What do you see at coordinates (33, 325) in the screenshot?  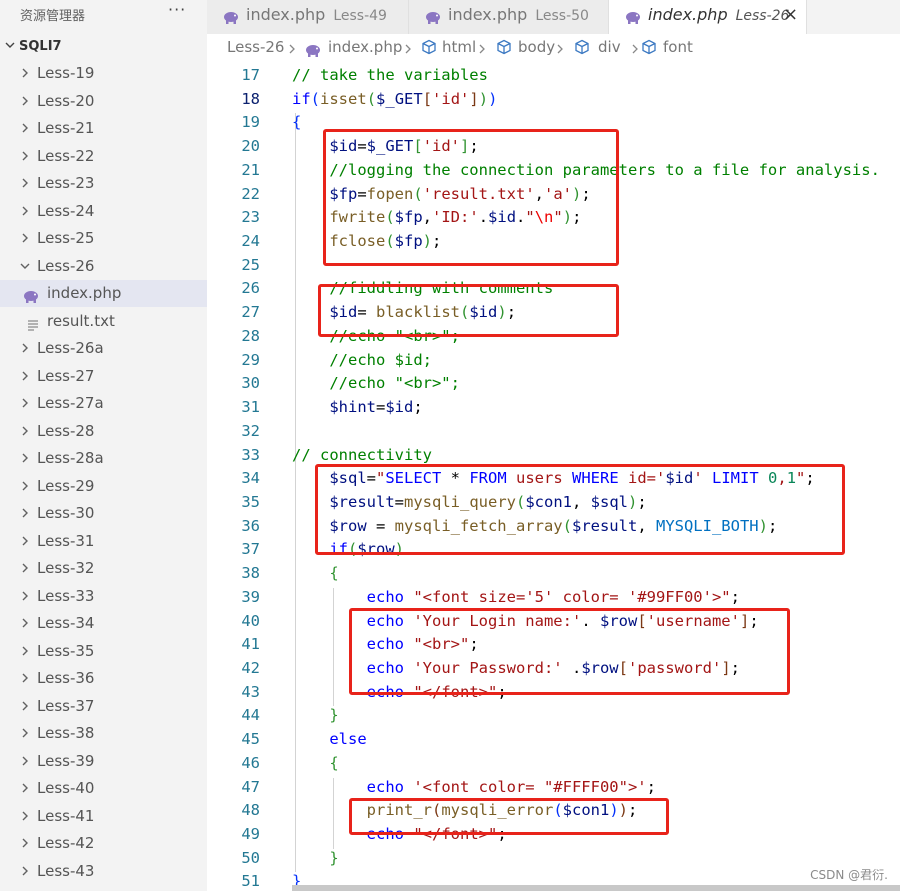 I see `text-file-icon` at bounding box center [33, 325].